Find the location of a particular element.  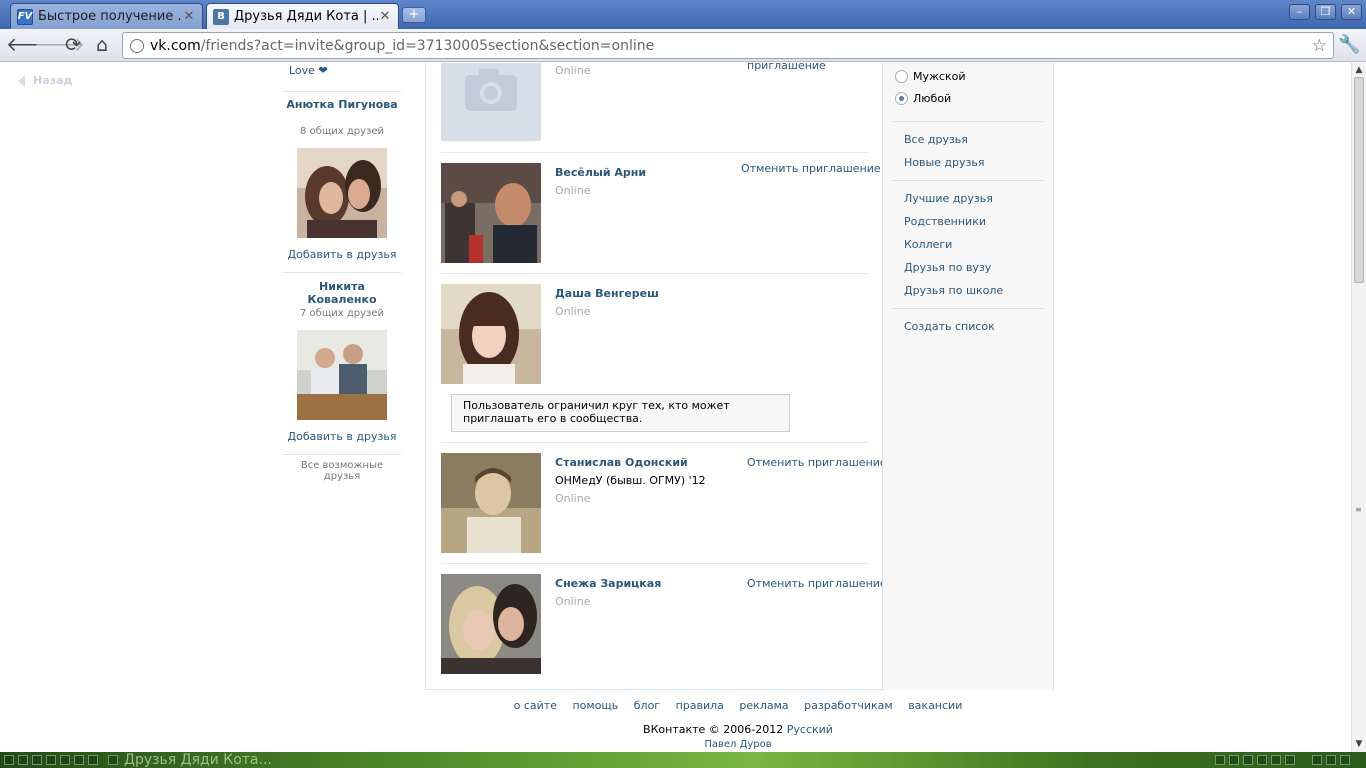

footer-jobs-link: вакансии is located at coordinates (935, 705).